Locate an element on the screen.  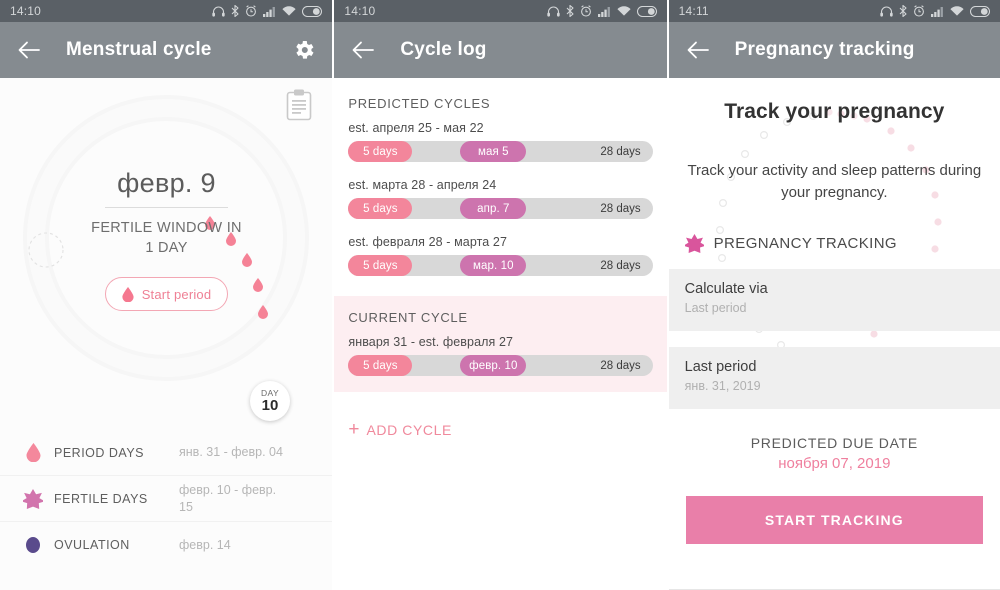
cycle-bar: 5 days февр. 10 28 days is located at coordinates (500, 365).